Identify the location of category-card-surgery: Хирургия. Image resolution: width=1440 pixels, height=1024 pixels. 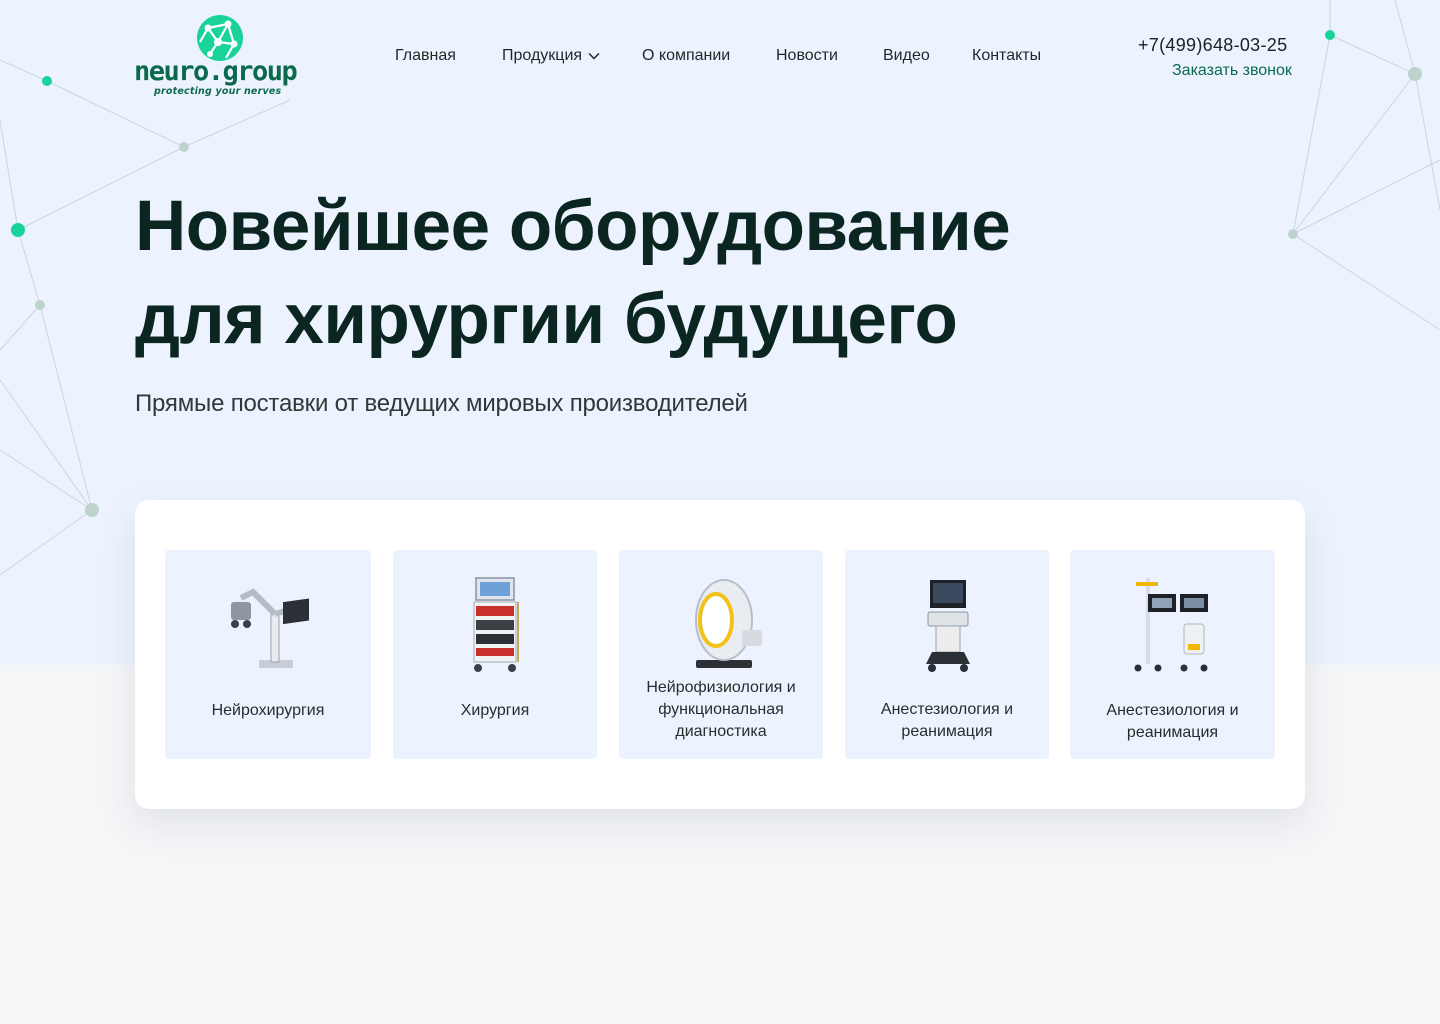
(495, 654).